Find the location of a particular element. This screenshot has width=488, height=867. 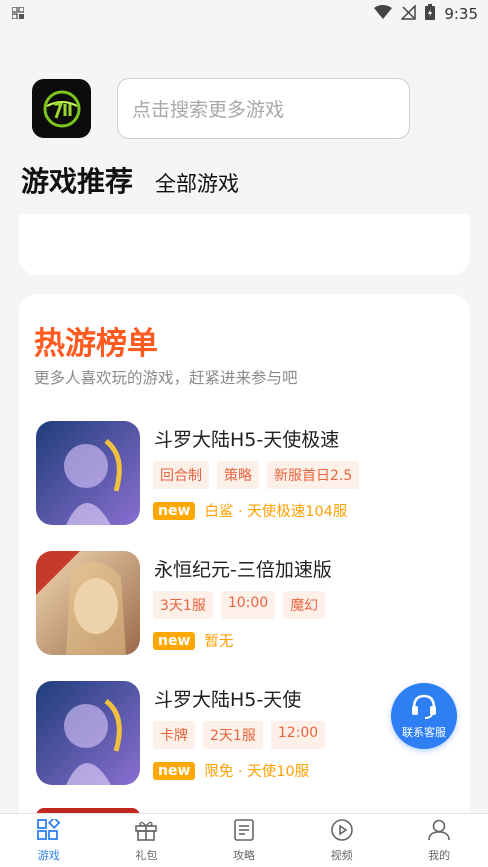

game-server-info: 暂无 is located at coordinates (219, 642).